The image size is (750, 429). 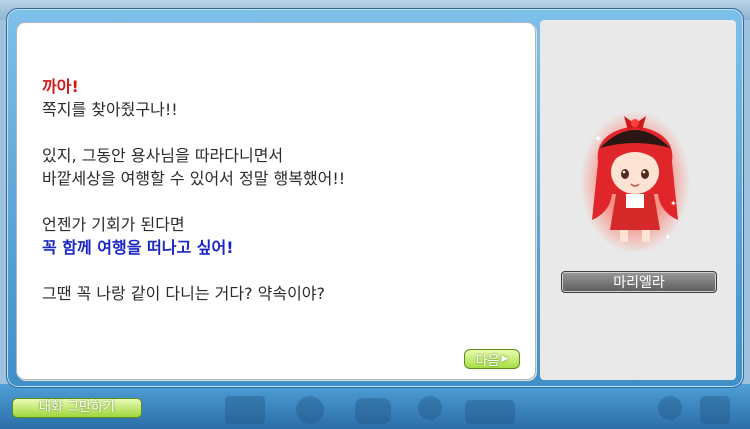 What do you see at coordinates (635, 181) in the screenshot?
I see `npc-portrait: ✦ ✦ ✦` at bounding box center [635, 181].